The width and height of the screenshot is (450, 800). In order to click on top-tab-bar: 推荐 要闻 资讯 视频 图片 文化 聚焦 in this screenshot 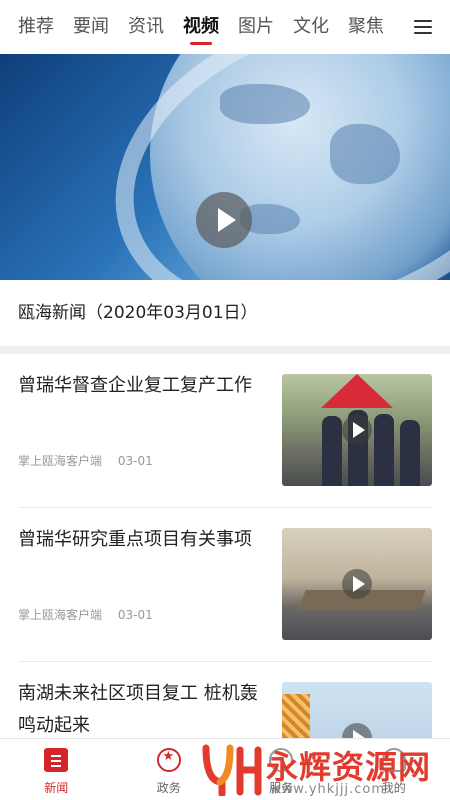, I will do `click(225, 27)`.